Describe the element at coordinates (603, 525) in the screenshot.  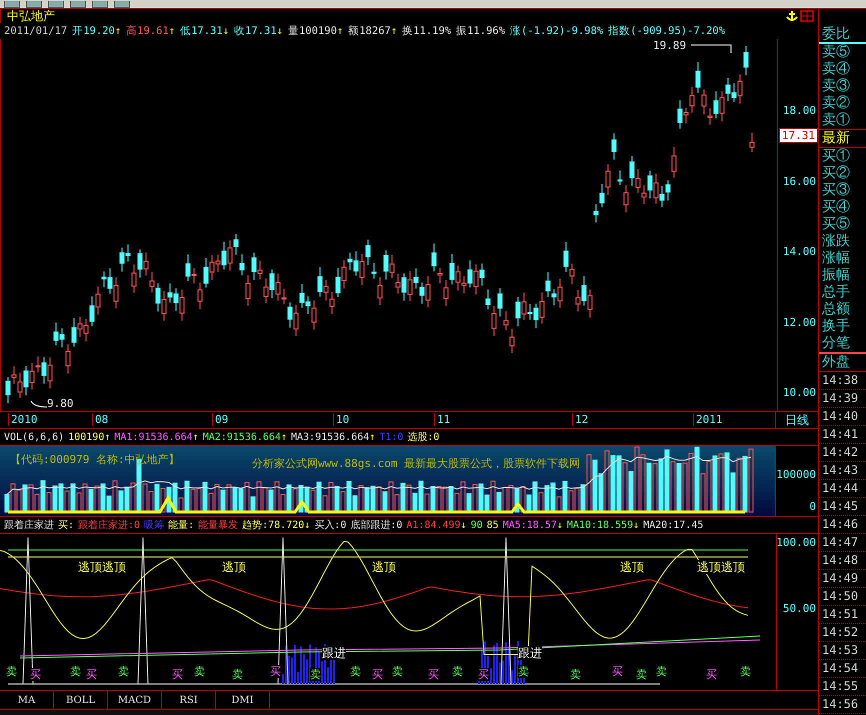
I see `indicator-field: MA10:18.559↓` at that location.